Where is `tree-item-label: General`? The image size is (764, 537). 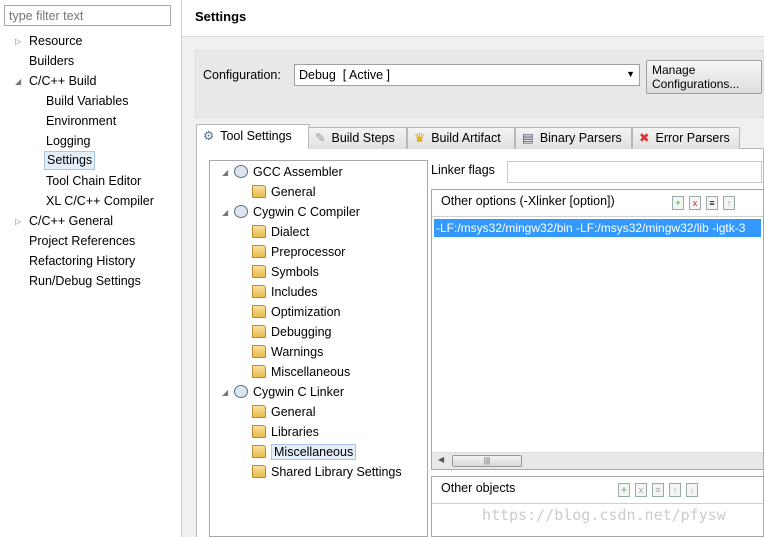 tree-item-label: General is located at coordinates (293, 412).